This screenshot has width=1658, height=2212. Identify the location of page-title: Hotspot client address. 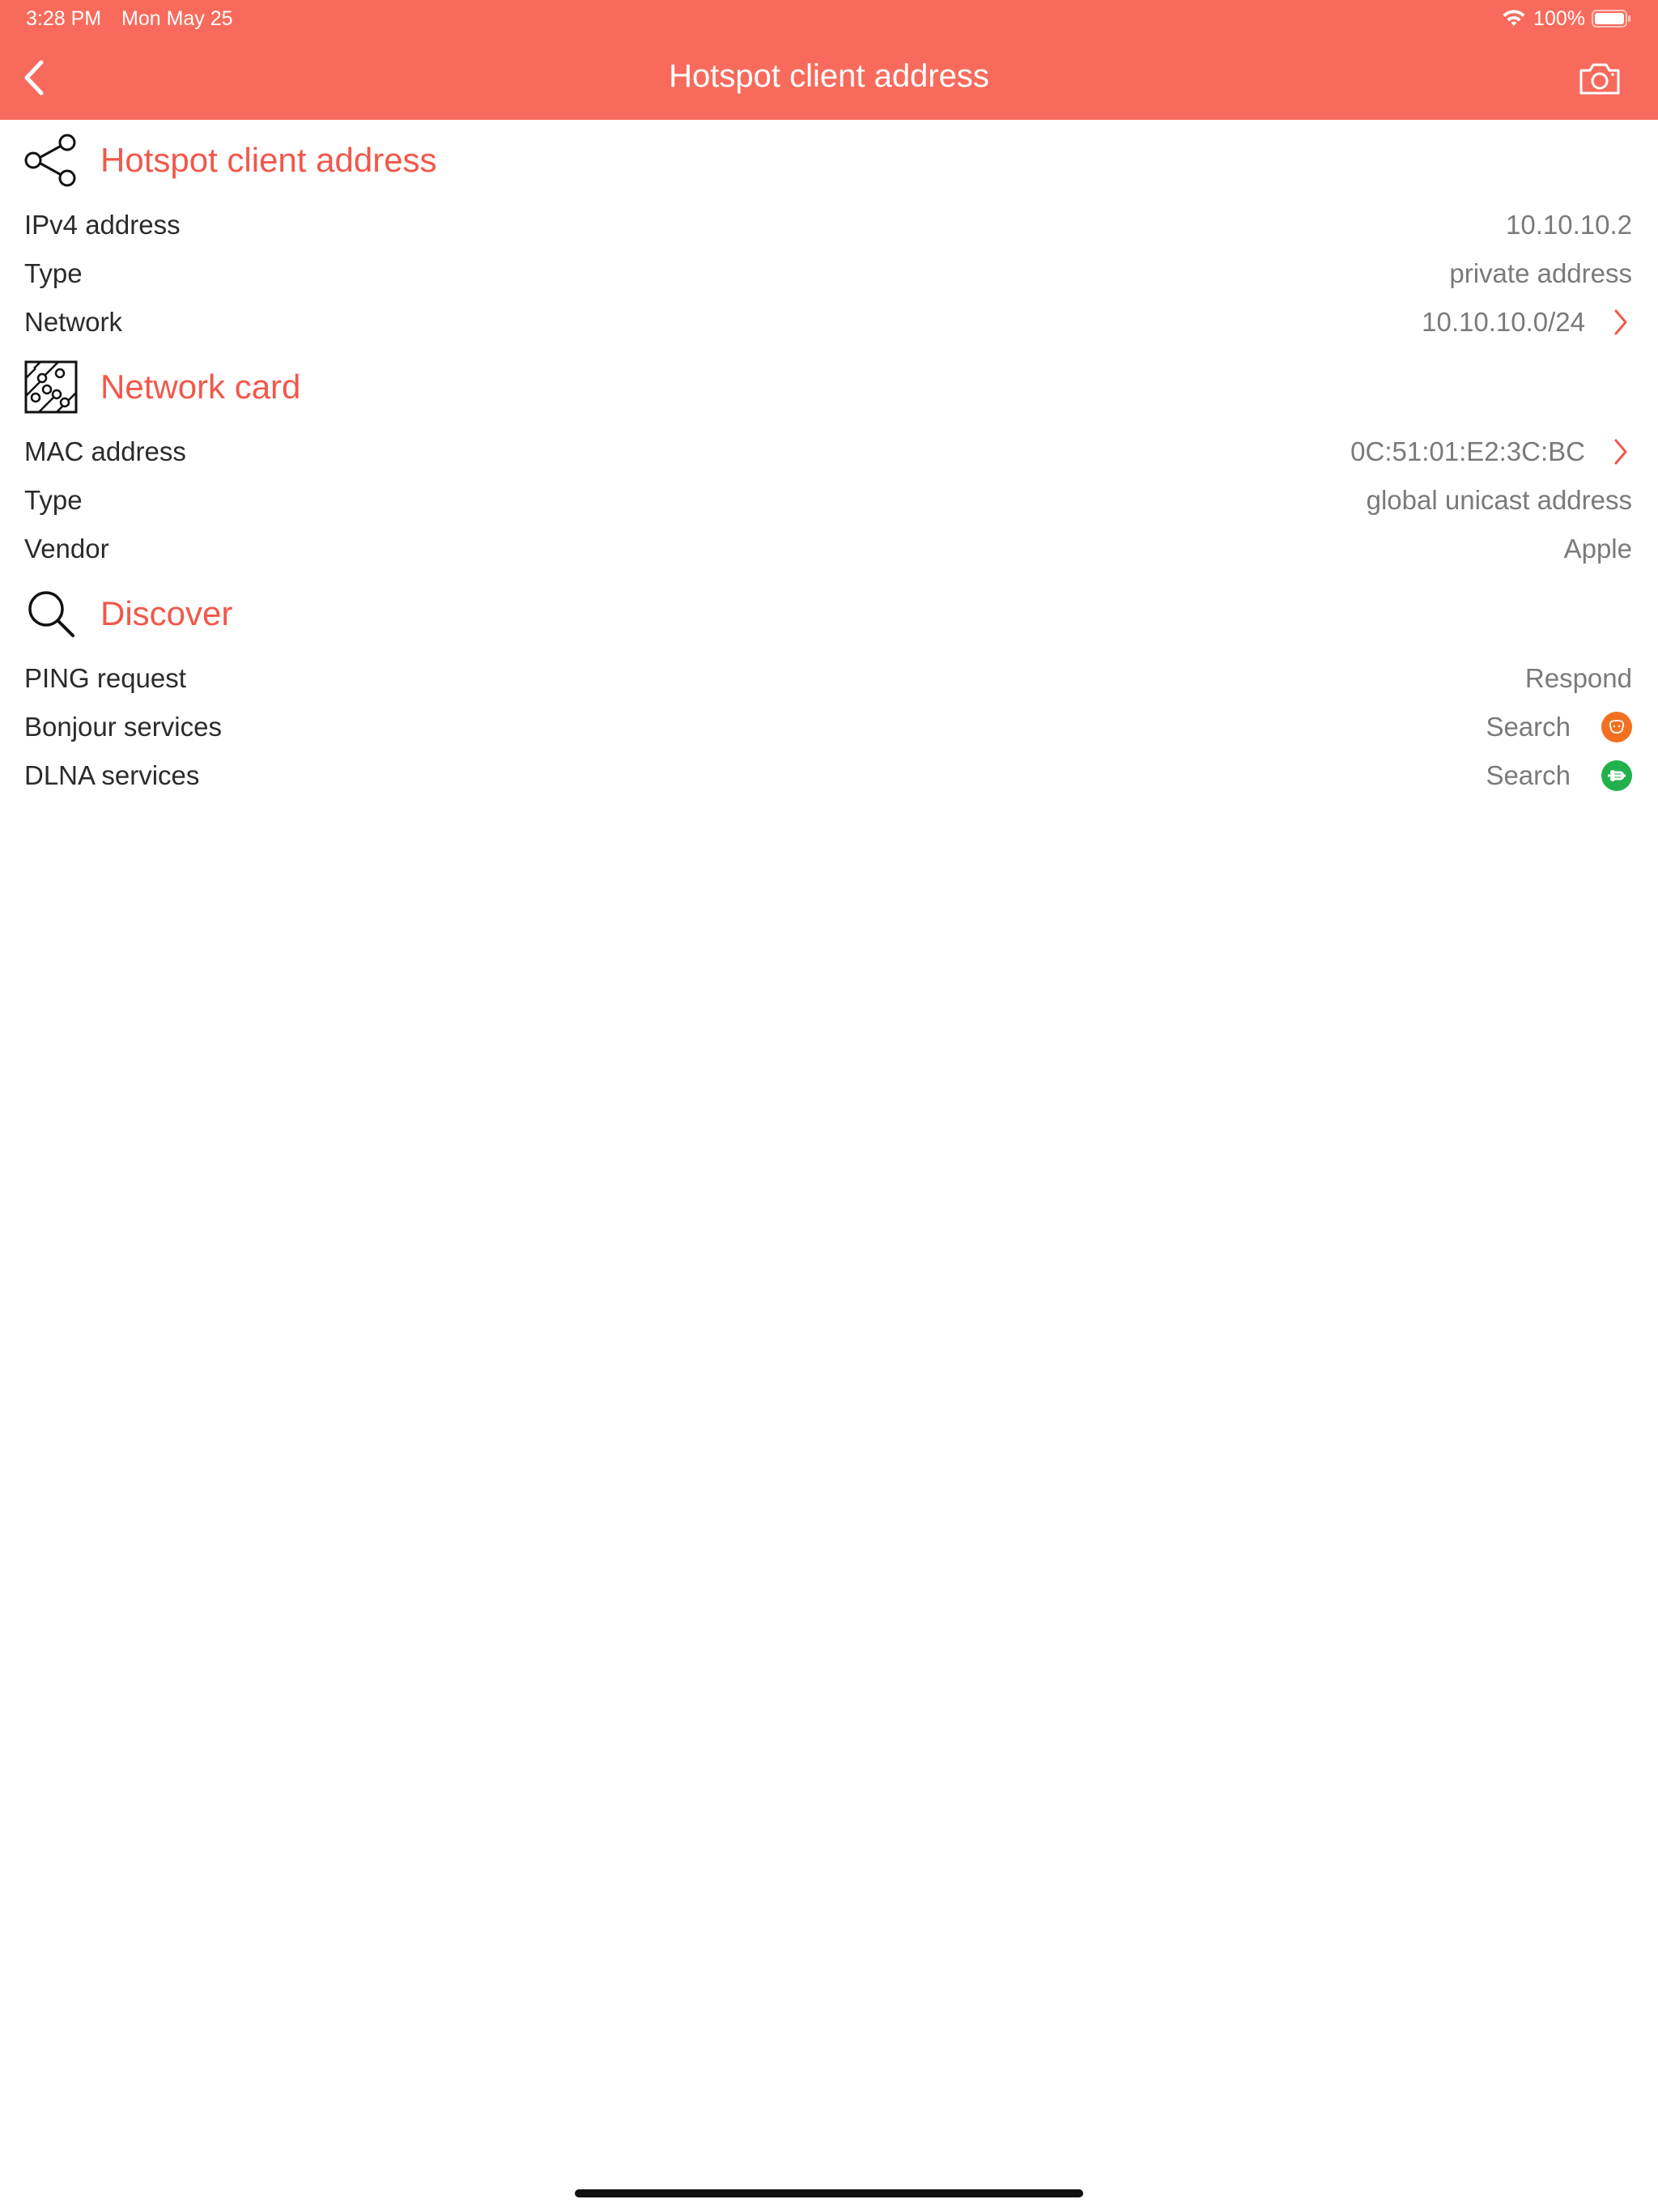
(829, 76).